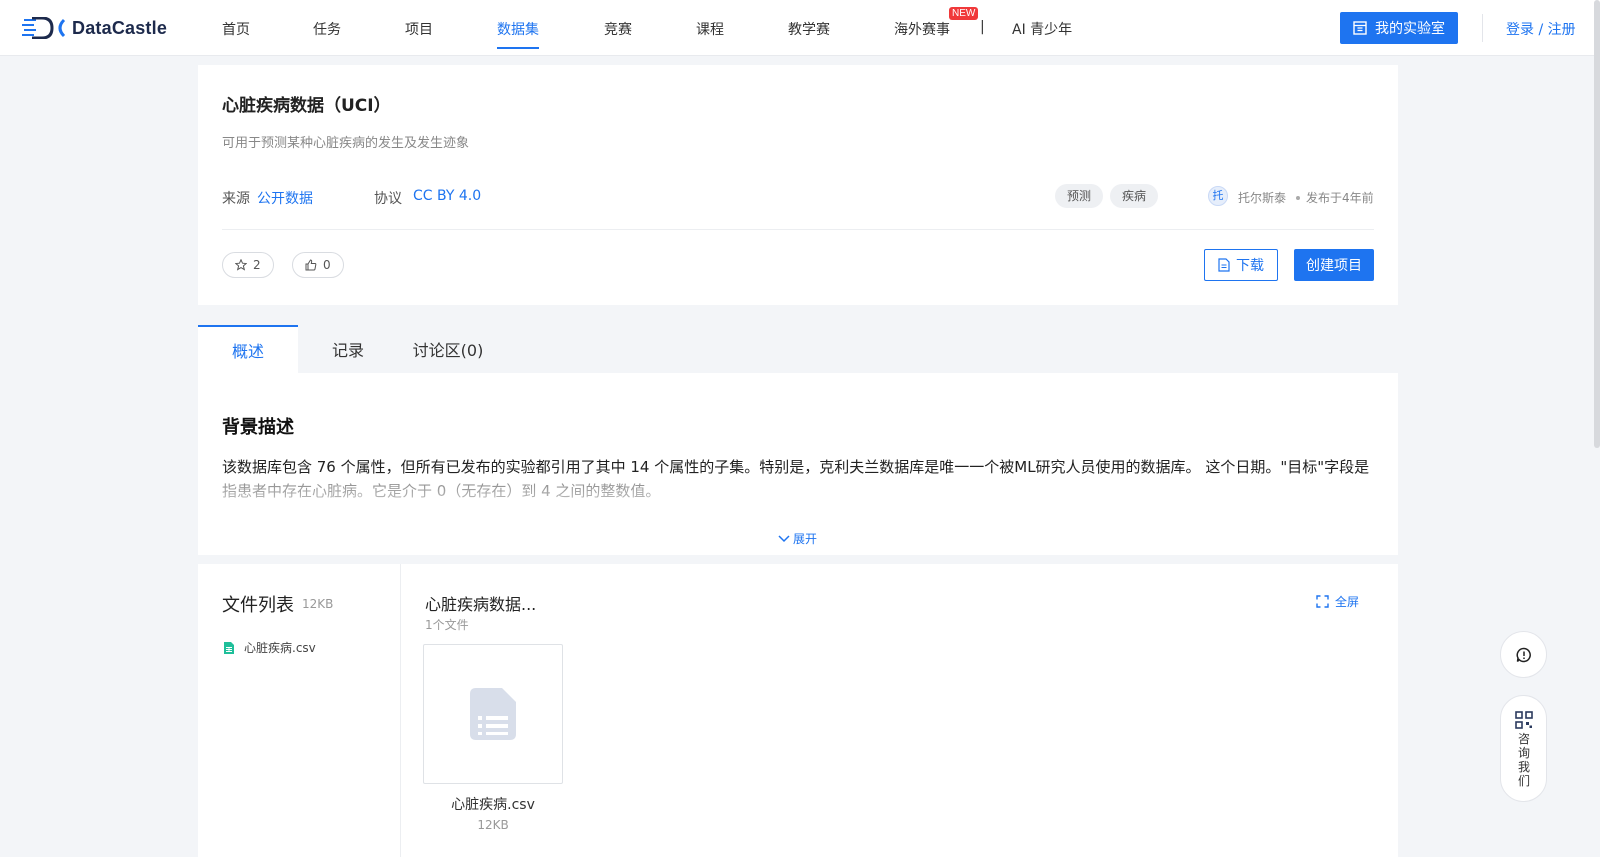 The width and height of the screenshot is (1600, 857). I want to click on my-lab-button: 我的实验室, so click(1399, 28).